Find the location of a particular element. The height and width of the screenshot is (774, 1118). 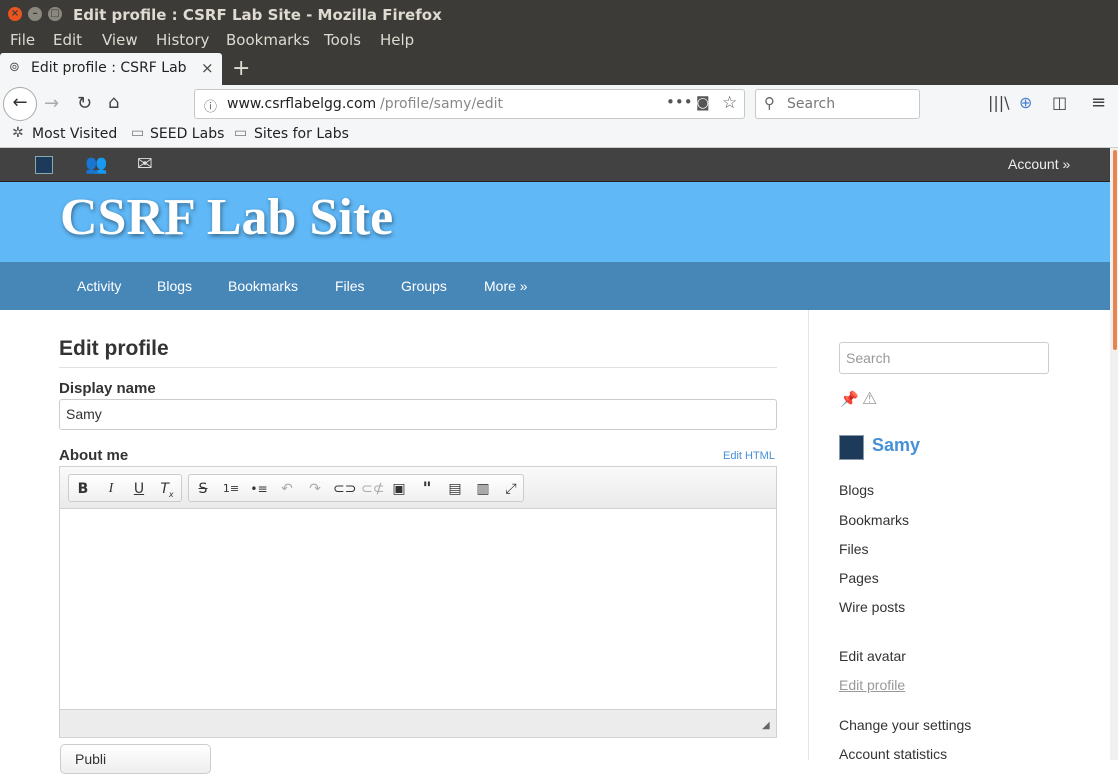

underline-icon: U is located at coordinates (139, 489).